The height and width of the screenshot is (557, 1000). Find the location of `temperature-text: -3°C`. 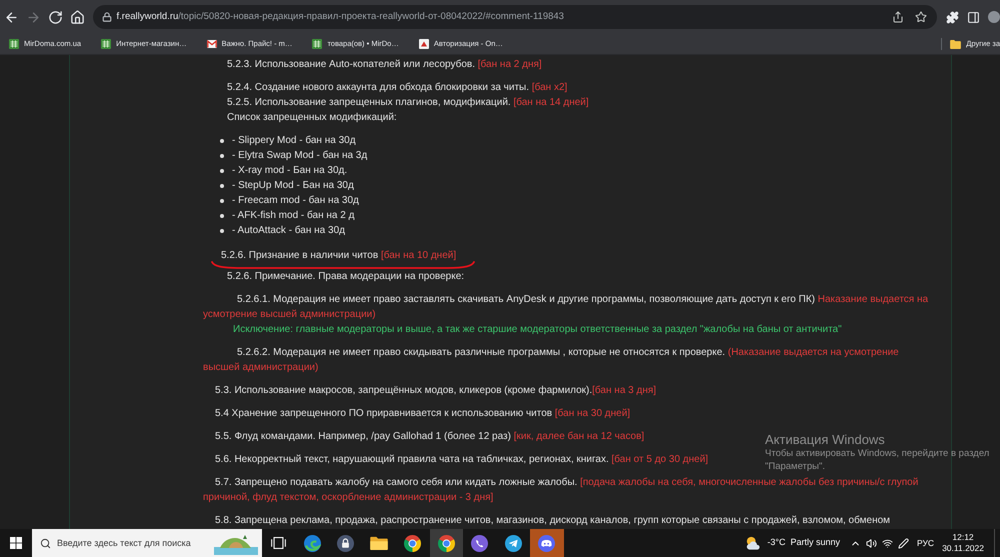

temperature-text: -3°C is located at coordinates (776, 543).